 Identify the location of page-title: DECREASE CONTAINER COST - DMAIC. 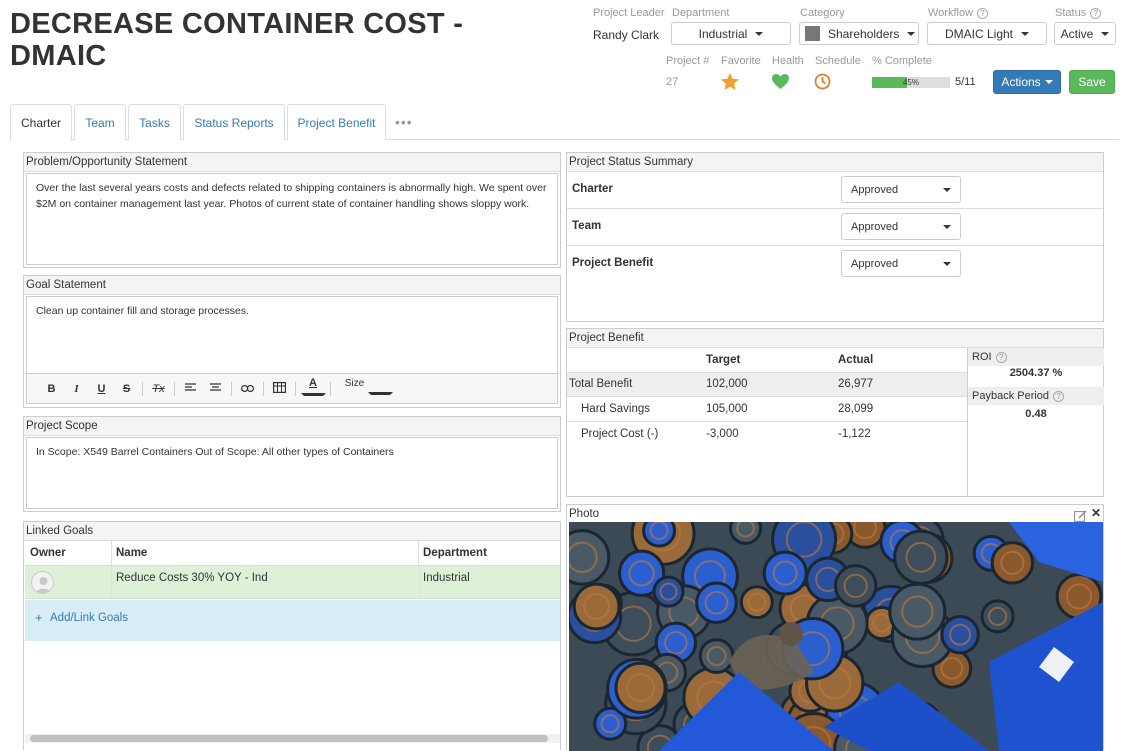
(236, 40).